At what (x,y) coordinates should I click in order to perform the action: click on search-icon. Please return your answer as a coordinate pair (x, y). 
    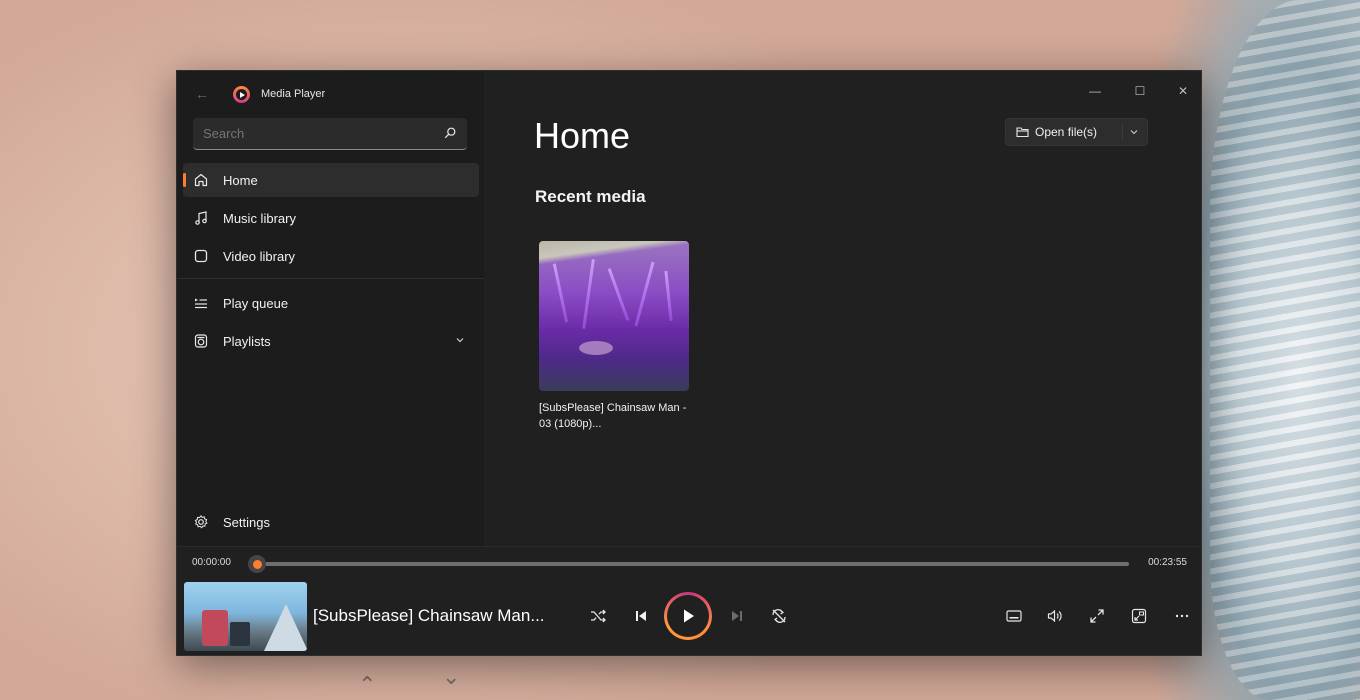
    Looking at the image, I should click on (450, 133).